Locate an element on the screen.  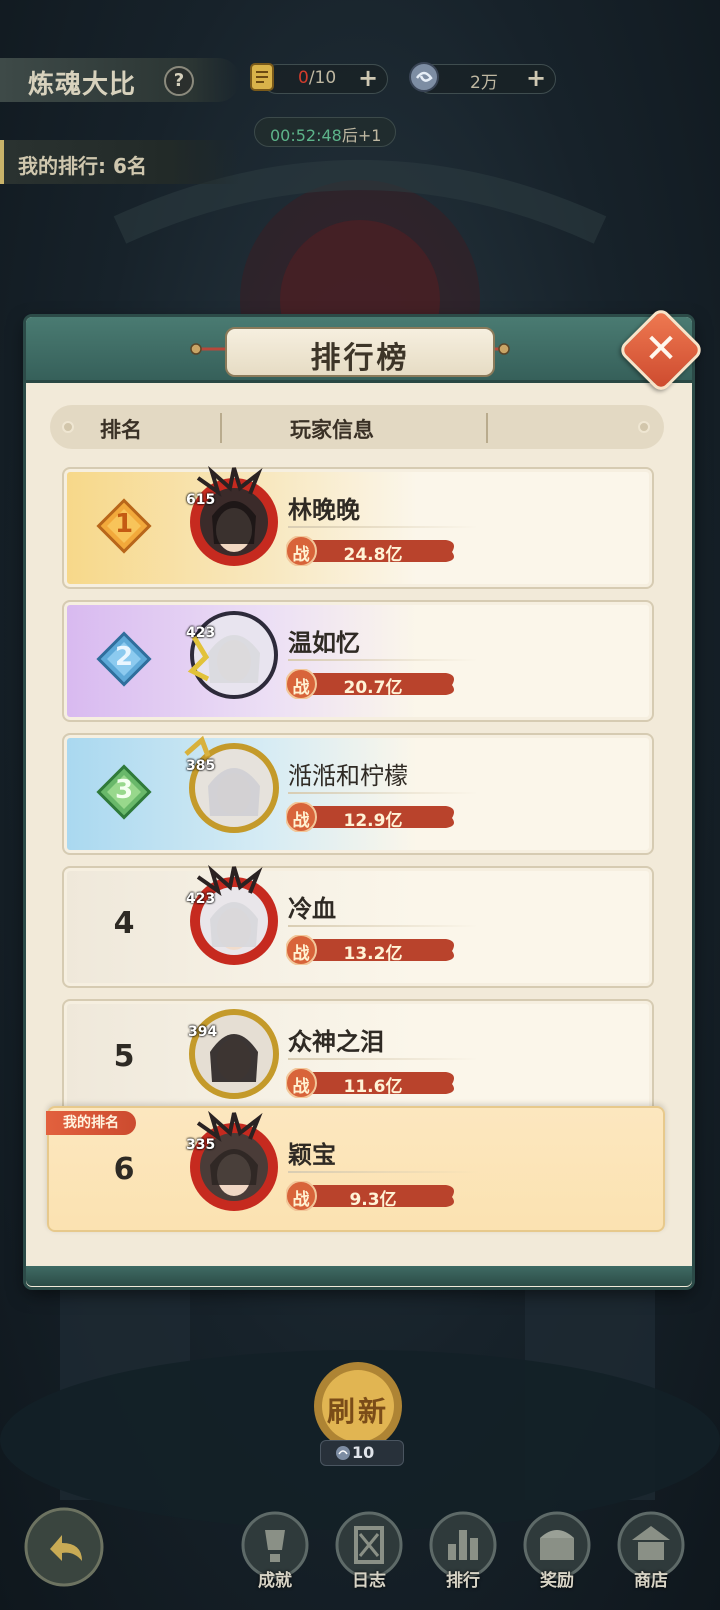
player-name: 温如忆 is located at coordinates (324, 643).